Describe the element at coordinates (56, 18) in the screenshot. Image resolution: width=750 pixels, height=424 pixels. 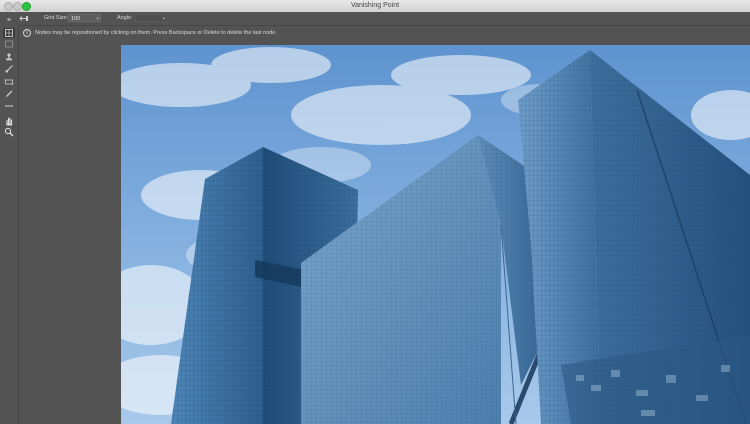
I see `grid-size-label: Grid Size:` at that location.